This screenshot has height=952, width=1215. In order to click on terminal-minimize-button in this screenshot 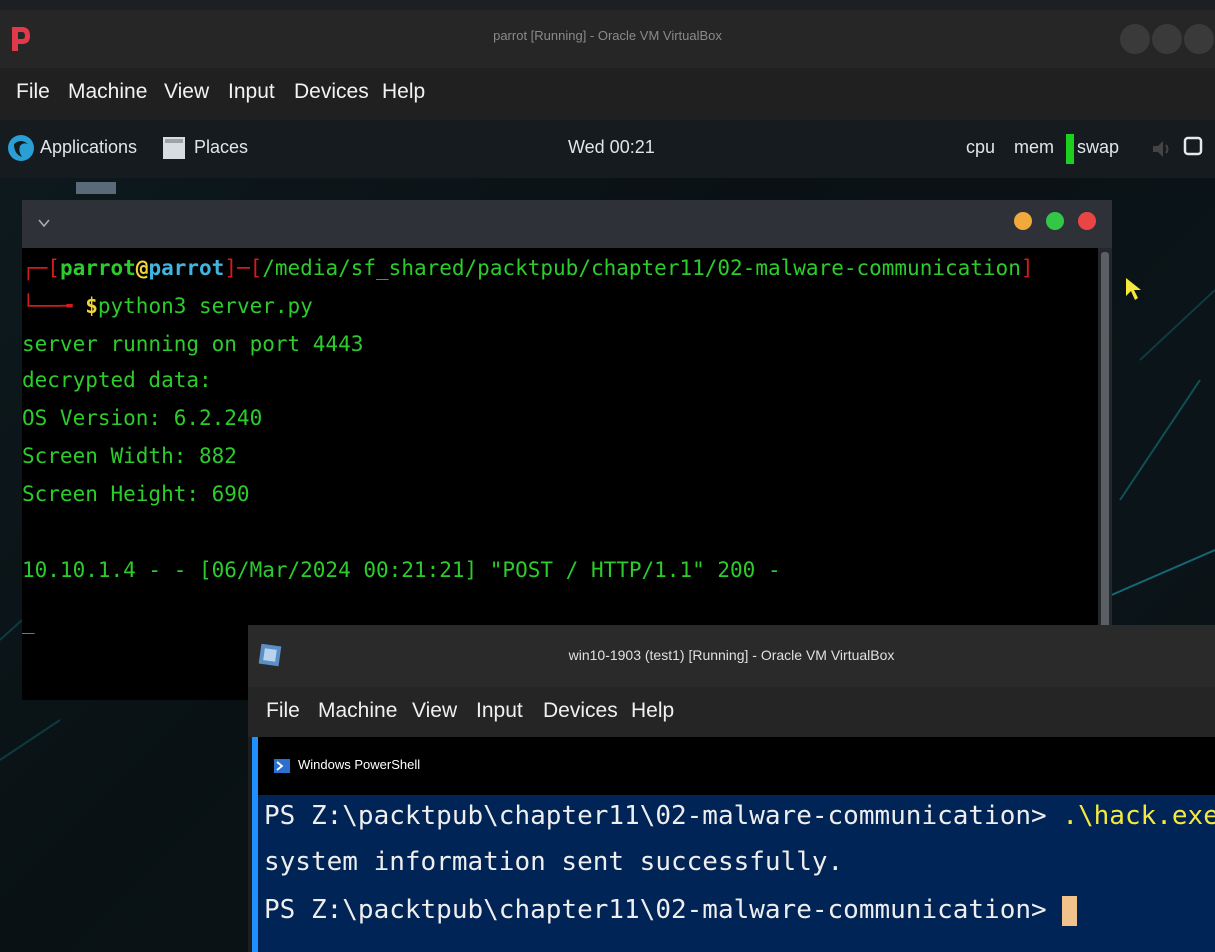, I will do `click(1023, 221)`.